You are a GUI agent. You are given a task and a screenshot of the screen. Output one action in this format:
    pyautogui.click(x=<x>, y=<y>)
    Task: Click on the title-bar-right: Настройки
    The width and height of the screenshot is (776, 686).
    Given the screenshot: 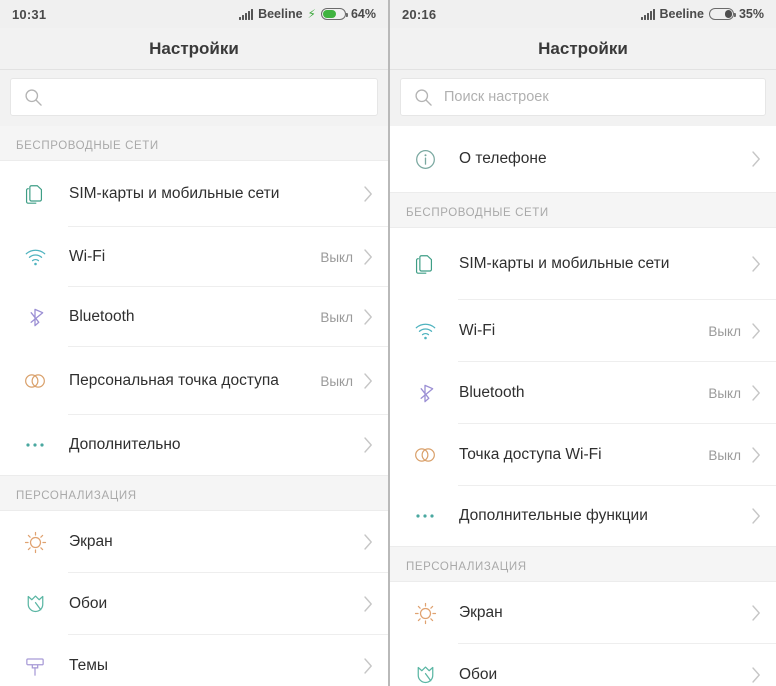 What is the action you would take?
    pyautogui.click(x=583, y=49)
    